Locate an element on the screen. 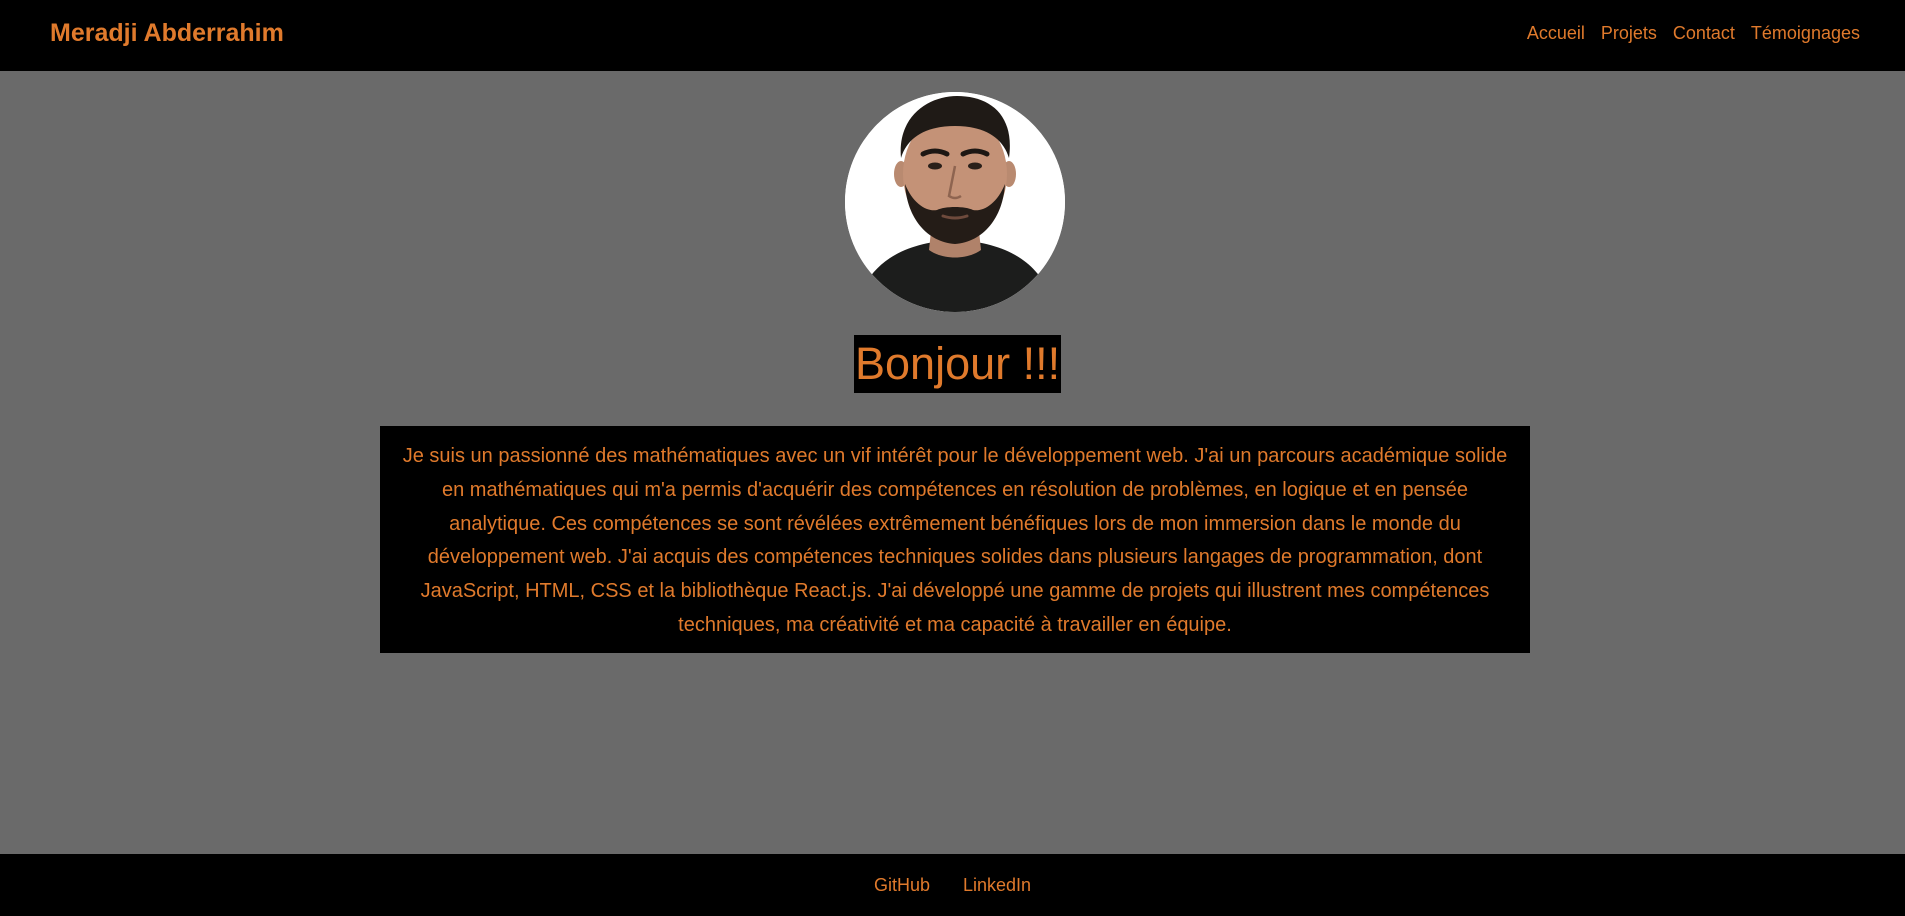 The image size is (1905, 916). profile-portrait-illustration is located at coordinates (955, 202).